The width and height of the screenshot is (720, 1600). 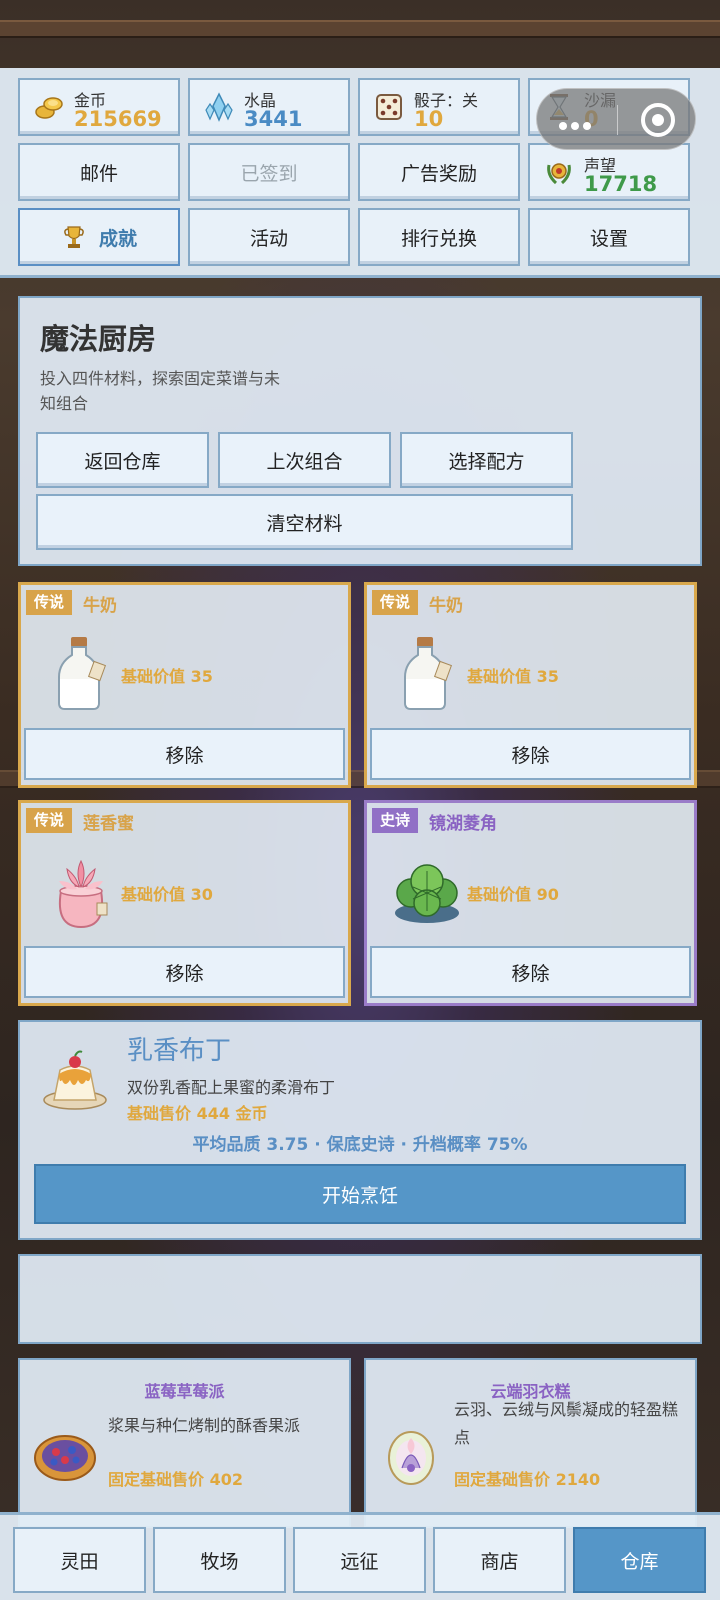 What do you see at coordinates (427, 893) in the screenshot?
I see `water-chestnut-plant-icon` at bounding box center [427, 893].